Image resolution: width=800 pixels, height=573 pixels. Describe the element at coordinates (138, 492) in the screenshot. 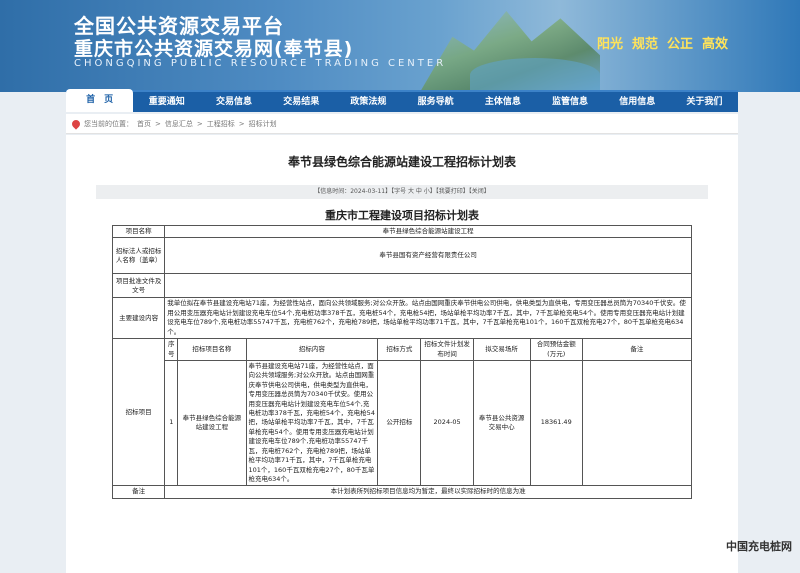

I see `remark-label: 备注` at that location.